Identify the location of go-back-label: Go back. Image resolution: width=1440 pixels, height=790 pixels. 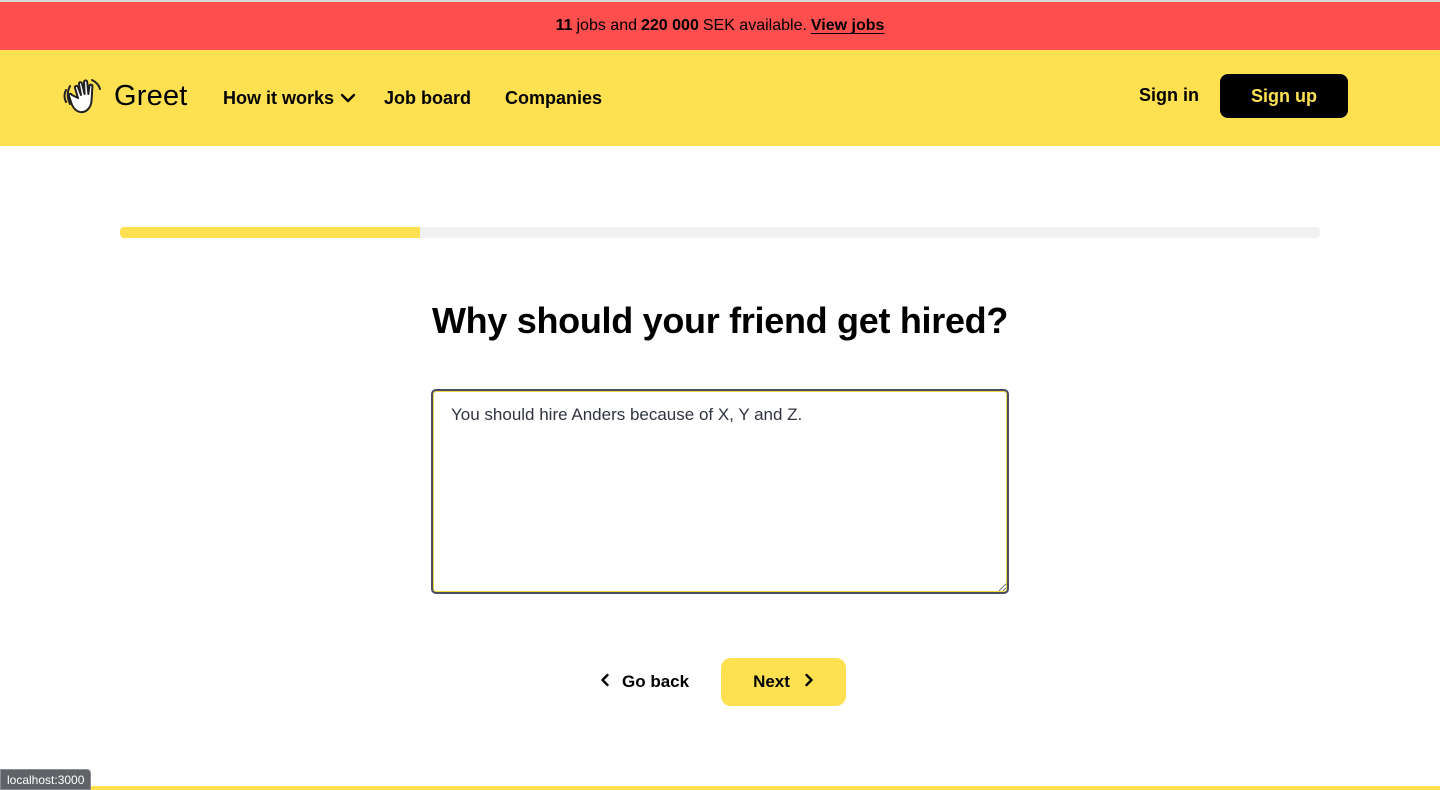
(656, 681).